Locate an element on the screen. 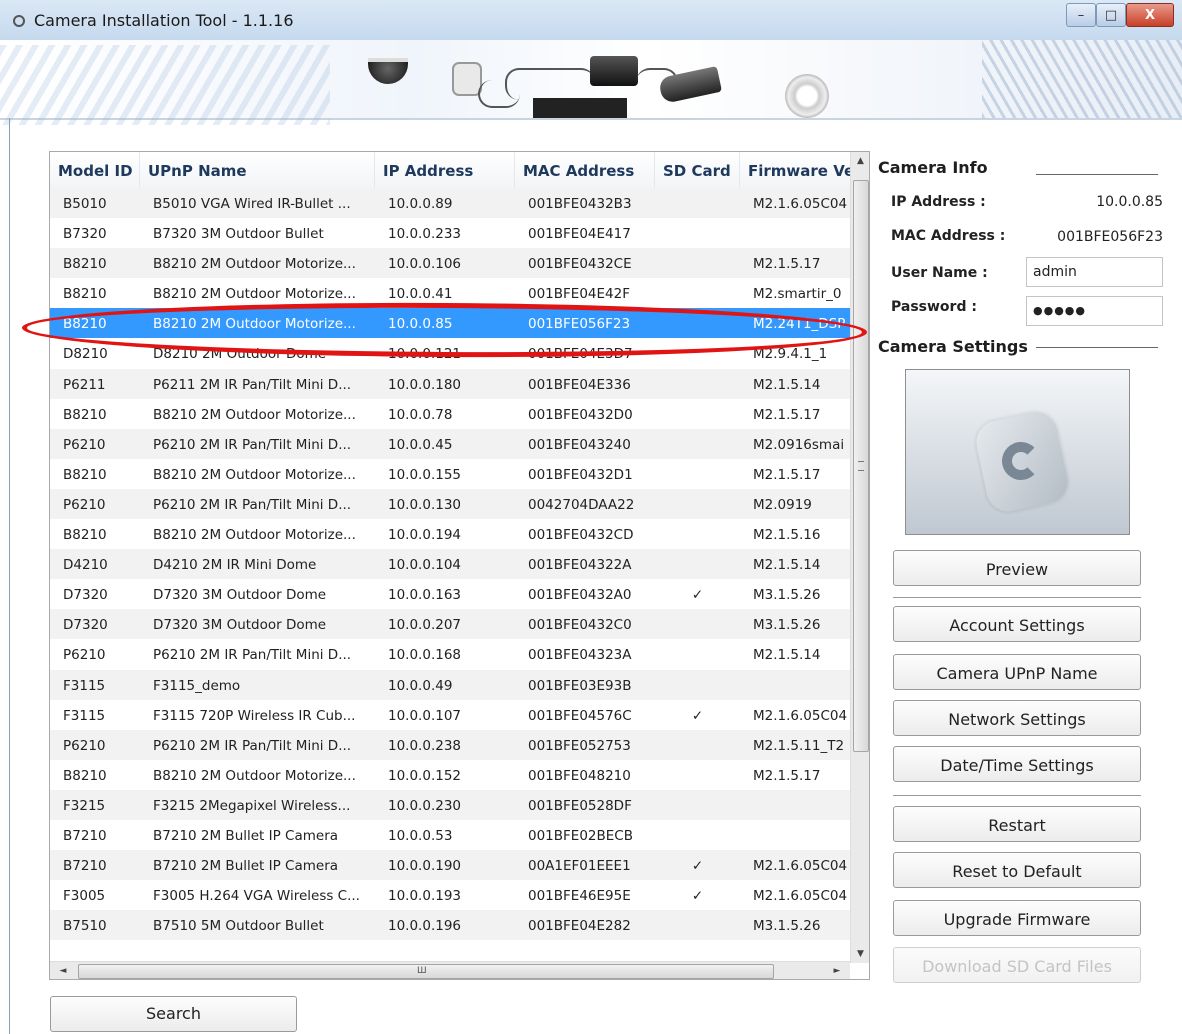 The image size is (1182, 1034). password-field: ●●●●● is located at coordinates (1094, 311).